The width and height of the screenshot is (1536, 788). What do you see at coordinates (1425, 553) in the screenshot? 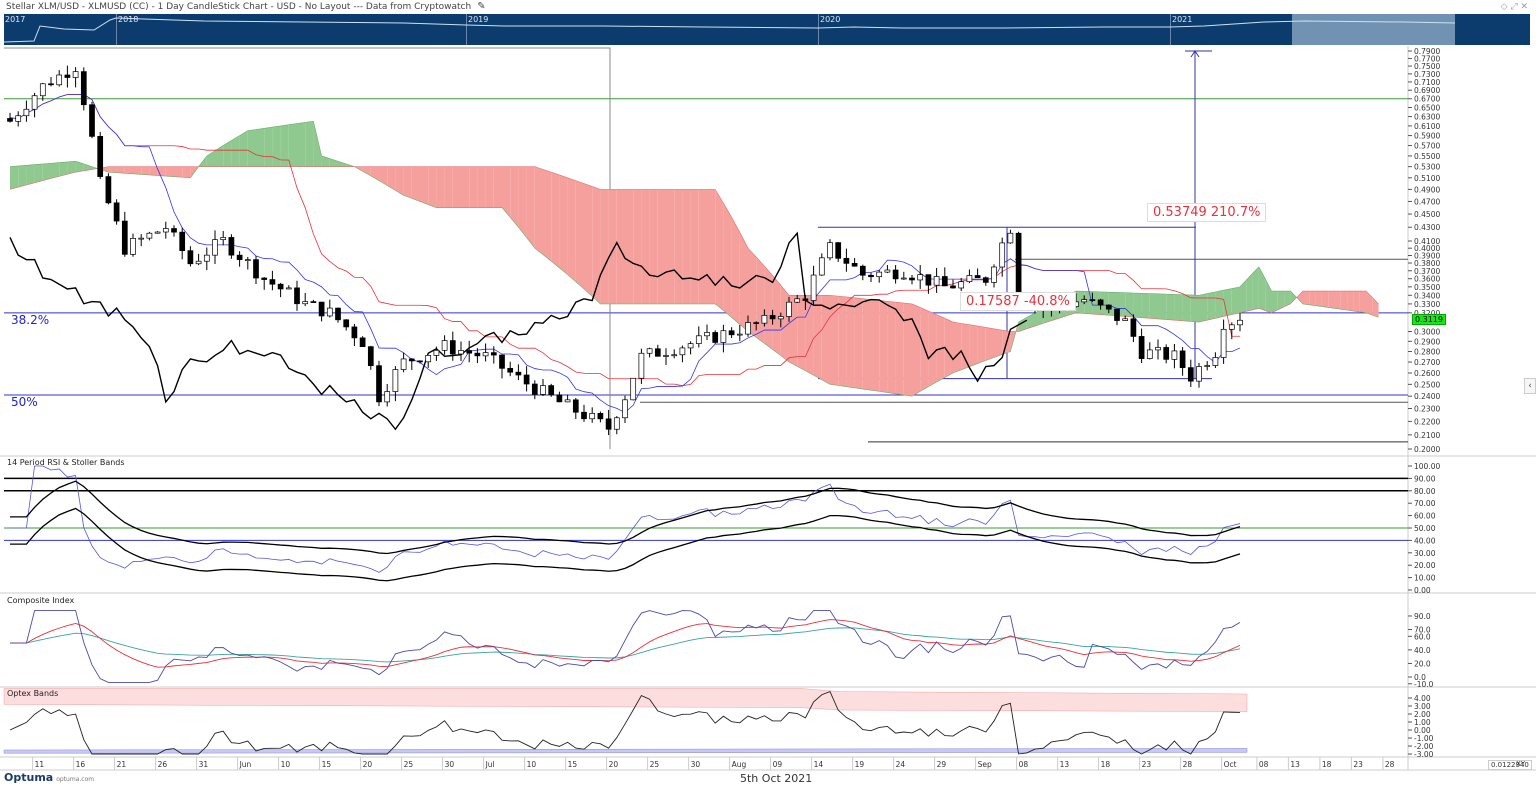
I see `rsi-tick-label: 30.00` at bounding box center [1425, 553].